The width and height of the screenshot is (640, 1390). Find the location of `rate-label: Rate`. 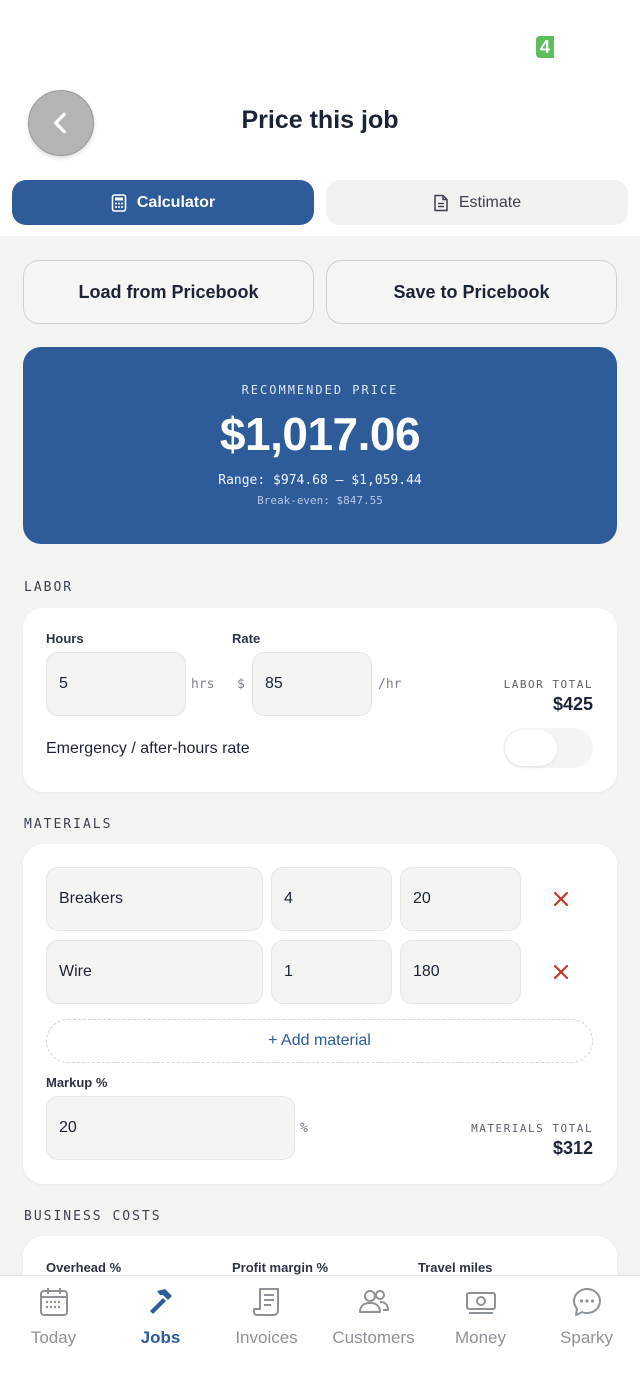

rate-label: Rate is located at coordinates (246, 638).